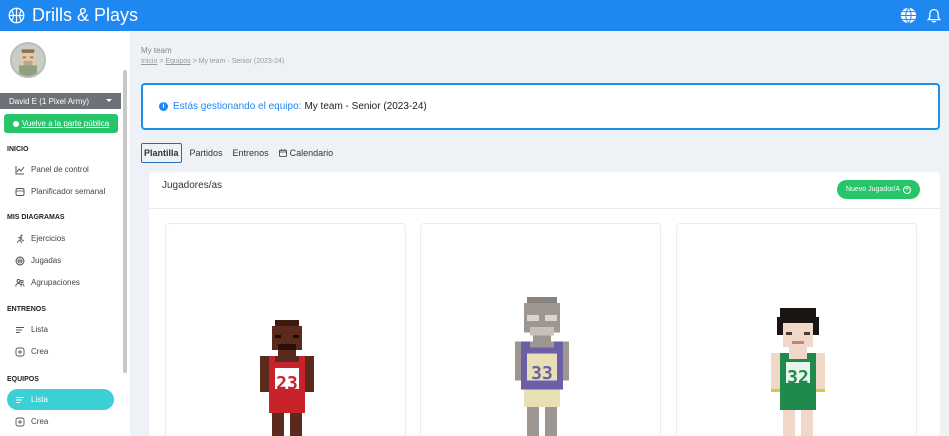 This screenshot has width=949, height=436. I want to click on sidebar-item-equipos-lista: Lista, so click(60, 399).